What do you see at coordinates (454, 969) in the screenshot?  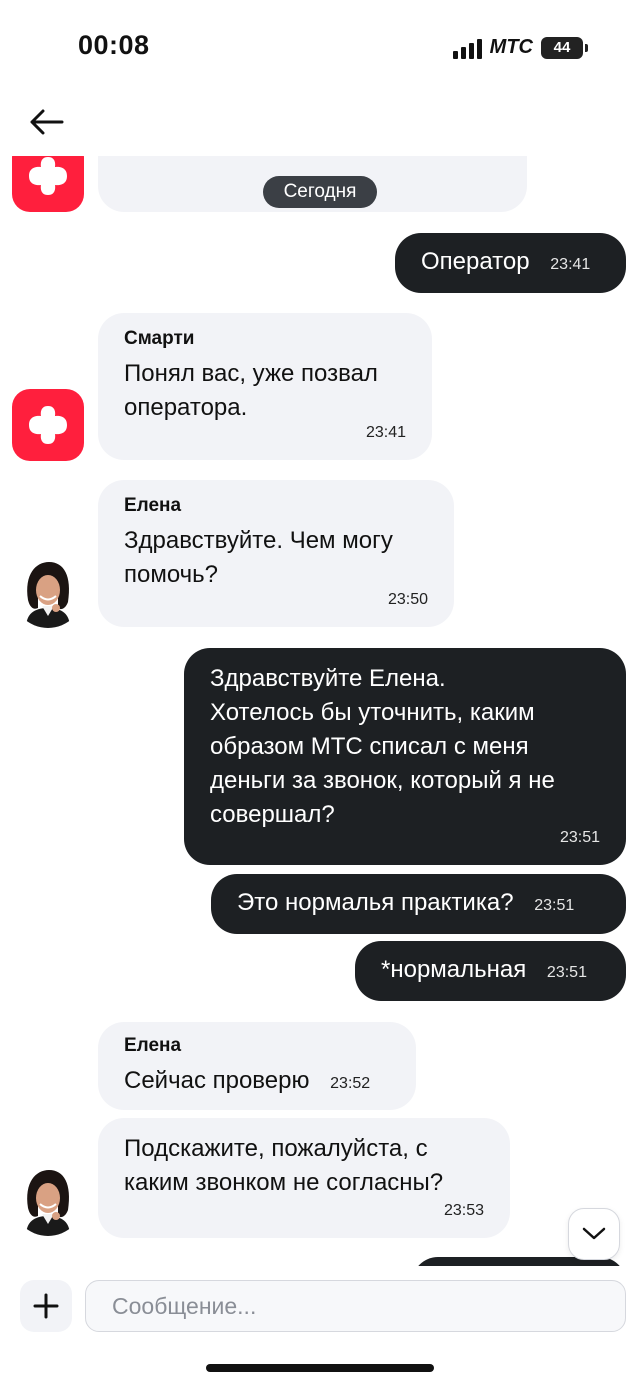 I see `message-text: *нормальная` at bounding box center [454, 969].